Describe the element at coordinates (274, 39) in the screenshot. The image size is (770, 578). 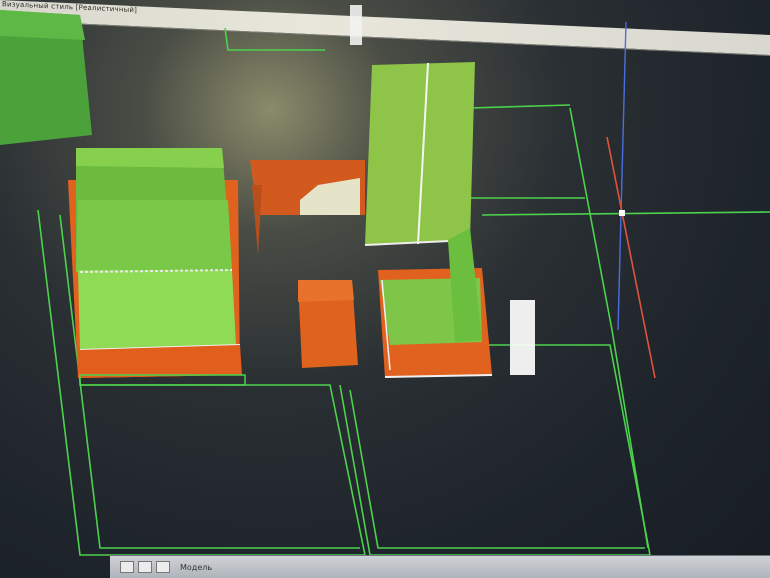
I see `outline-corner` at that location.